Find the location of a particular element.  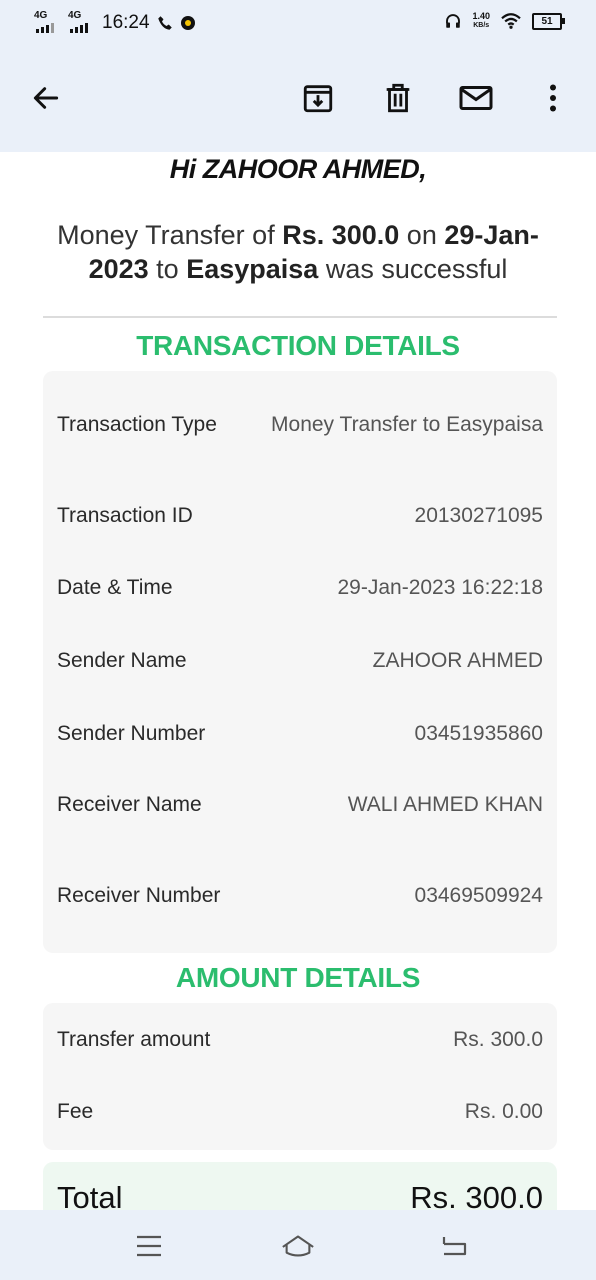

detail-label: Date & Time is located at coordinates (115, 587).